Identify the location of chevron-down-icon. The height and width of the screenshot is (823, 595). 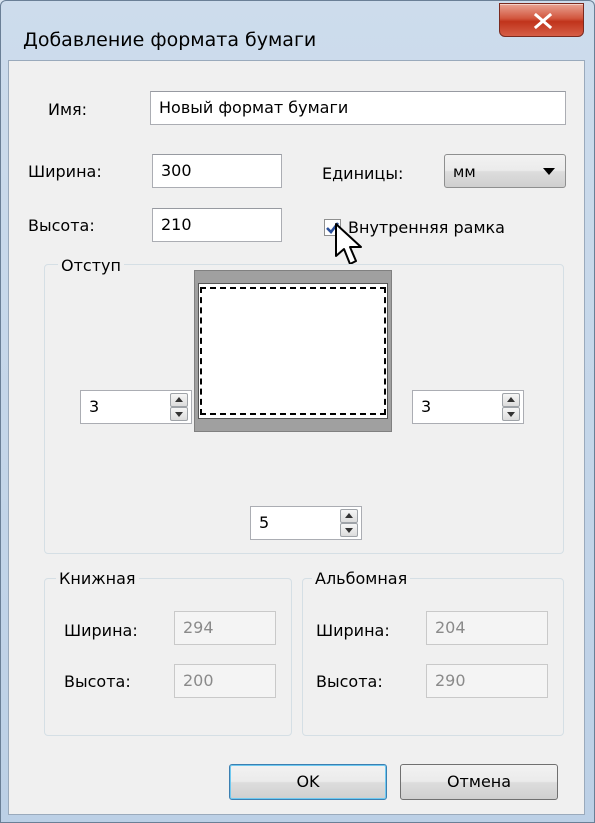
(549, 171).